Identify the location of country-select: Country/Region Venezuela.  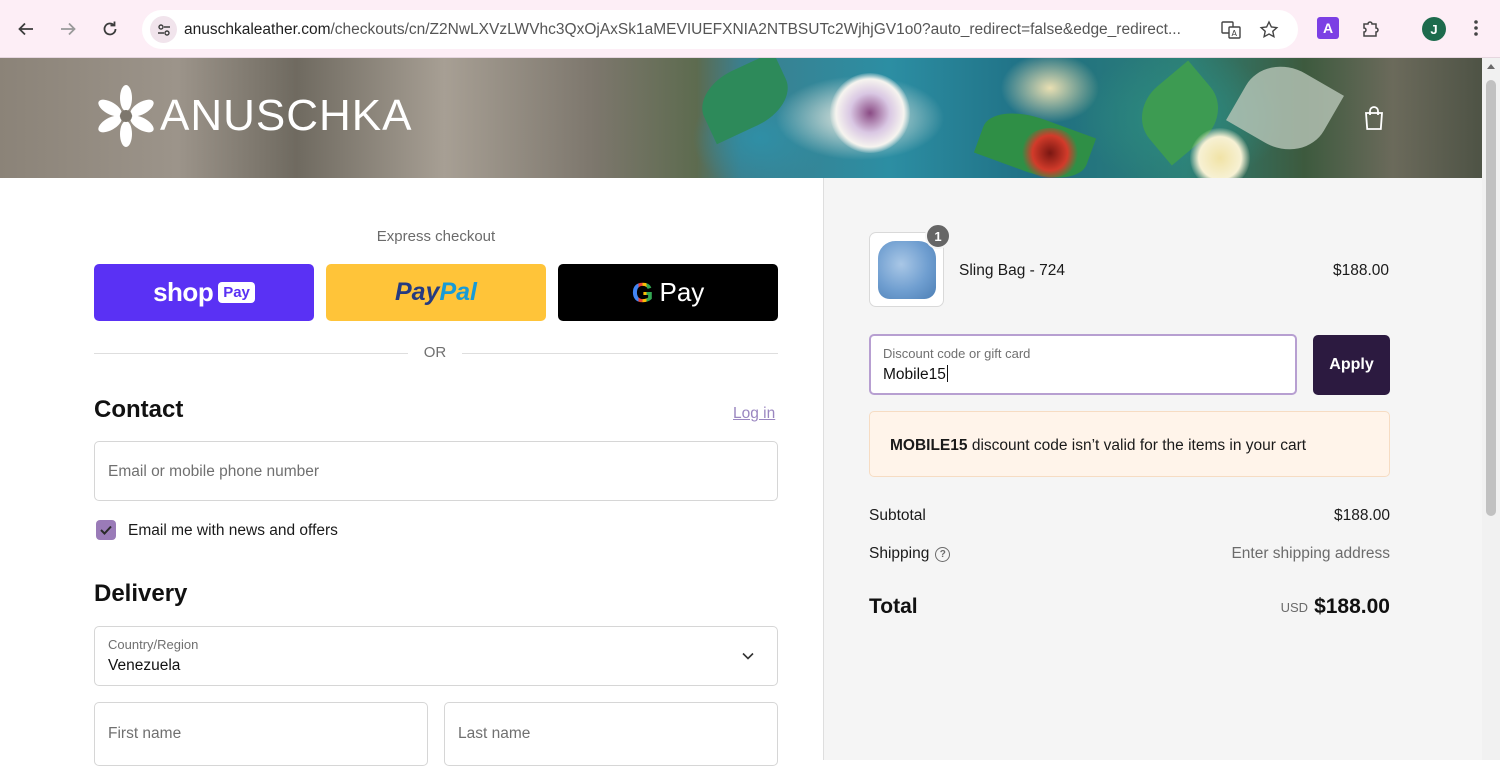
(436, 656).